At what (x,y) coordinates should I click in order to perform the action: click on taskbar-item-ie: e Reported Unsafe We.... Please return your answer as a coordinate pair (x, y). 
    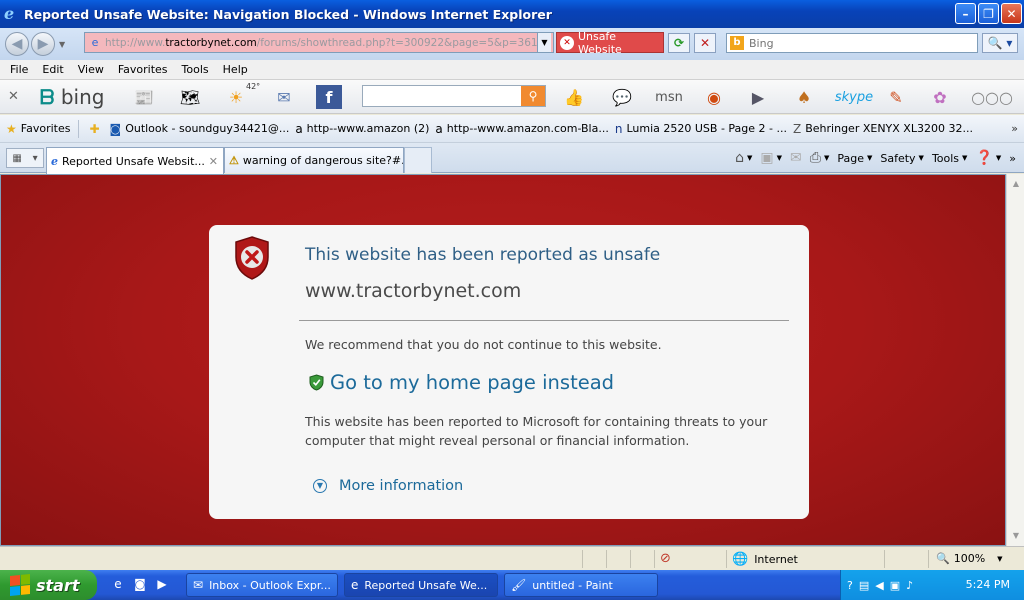
    Looking at the image, I should click on (421, 585).